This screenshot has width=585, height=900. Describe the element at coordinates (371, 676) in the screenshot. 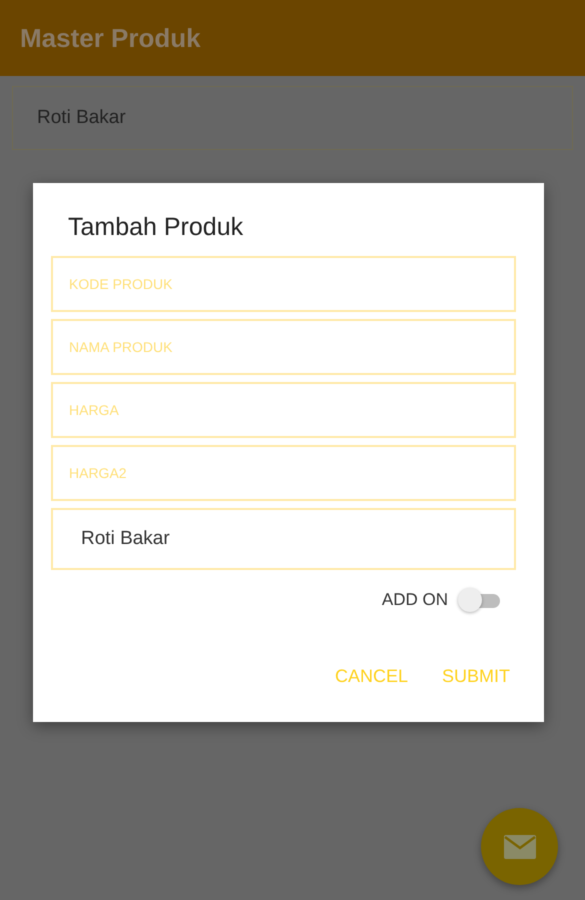

I see `cancel-button: CANCEL` at that location.